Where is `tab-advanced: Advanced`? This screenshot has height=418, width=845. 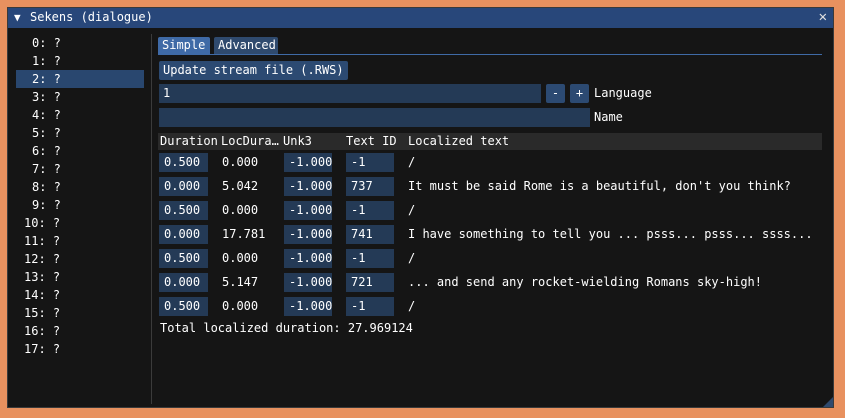
tab-advanced: Advanced is located at coordinates (246, 45).